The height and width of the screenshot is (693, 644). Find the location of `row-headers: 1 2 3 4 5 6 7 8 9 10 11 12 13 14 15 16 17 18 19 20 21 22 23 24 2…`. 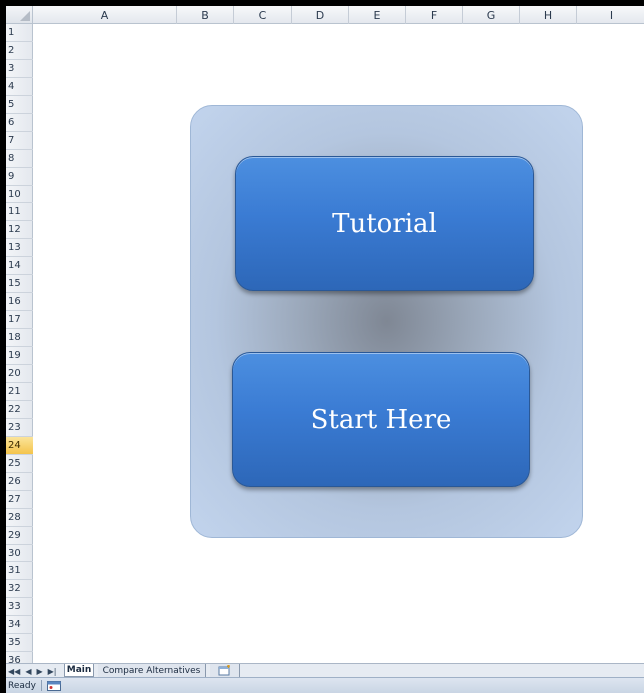

row-headers: 1 2 3 4 5 6 7 8 9 10 11 12 13 14 15 16 17 18 19 20 21 22 23 24 2… is located at coordinates (19, 347).